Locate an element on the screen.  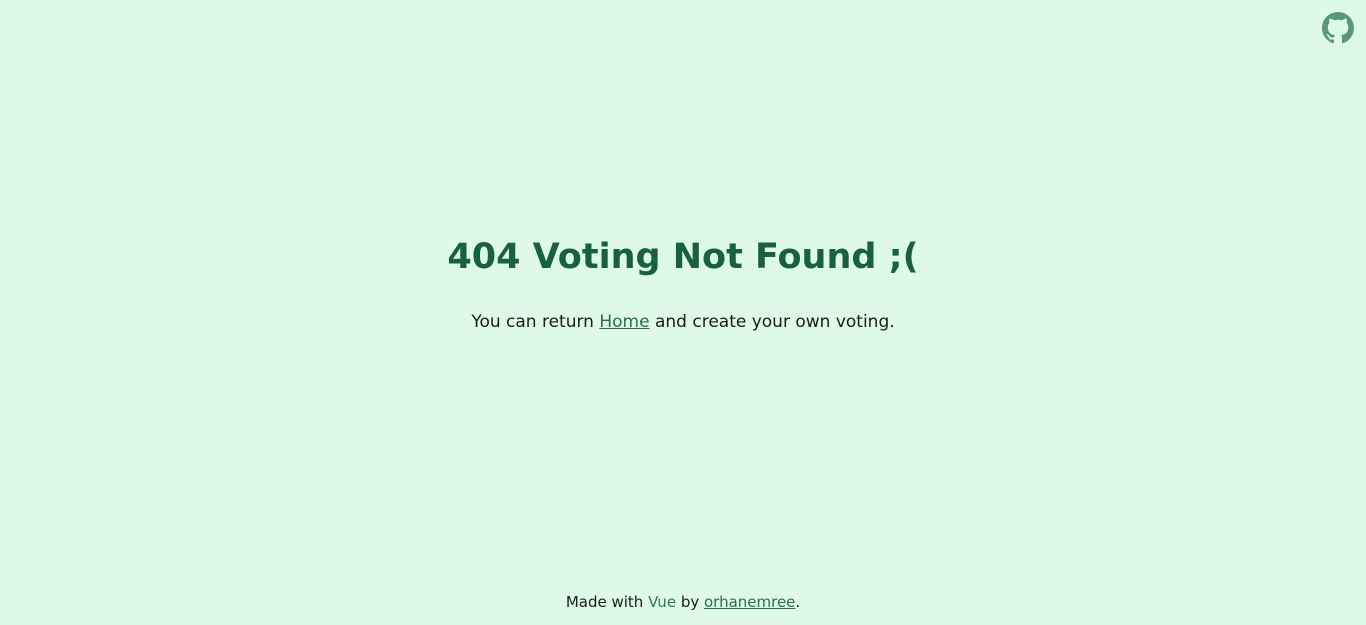
message-after: and create your own voting. is located at coordinates (772, 322).